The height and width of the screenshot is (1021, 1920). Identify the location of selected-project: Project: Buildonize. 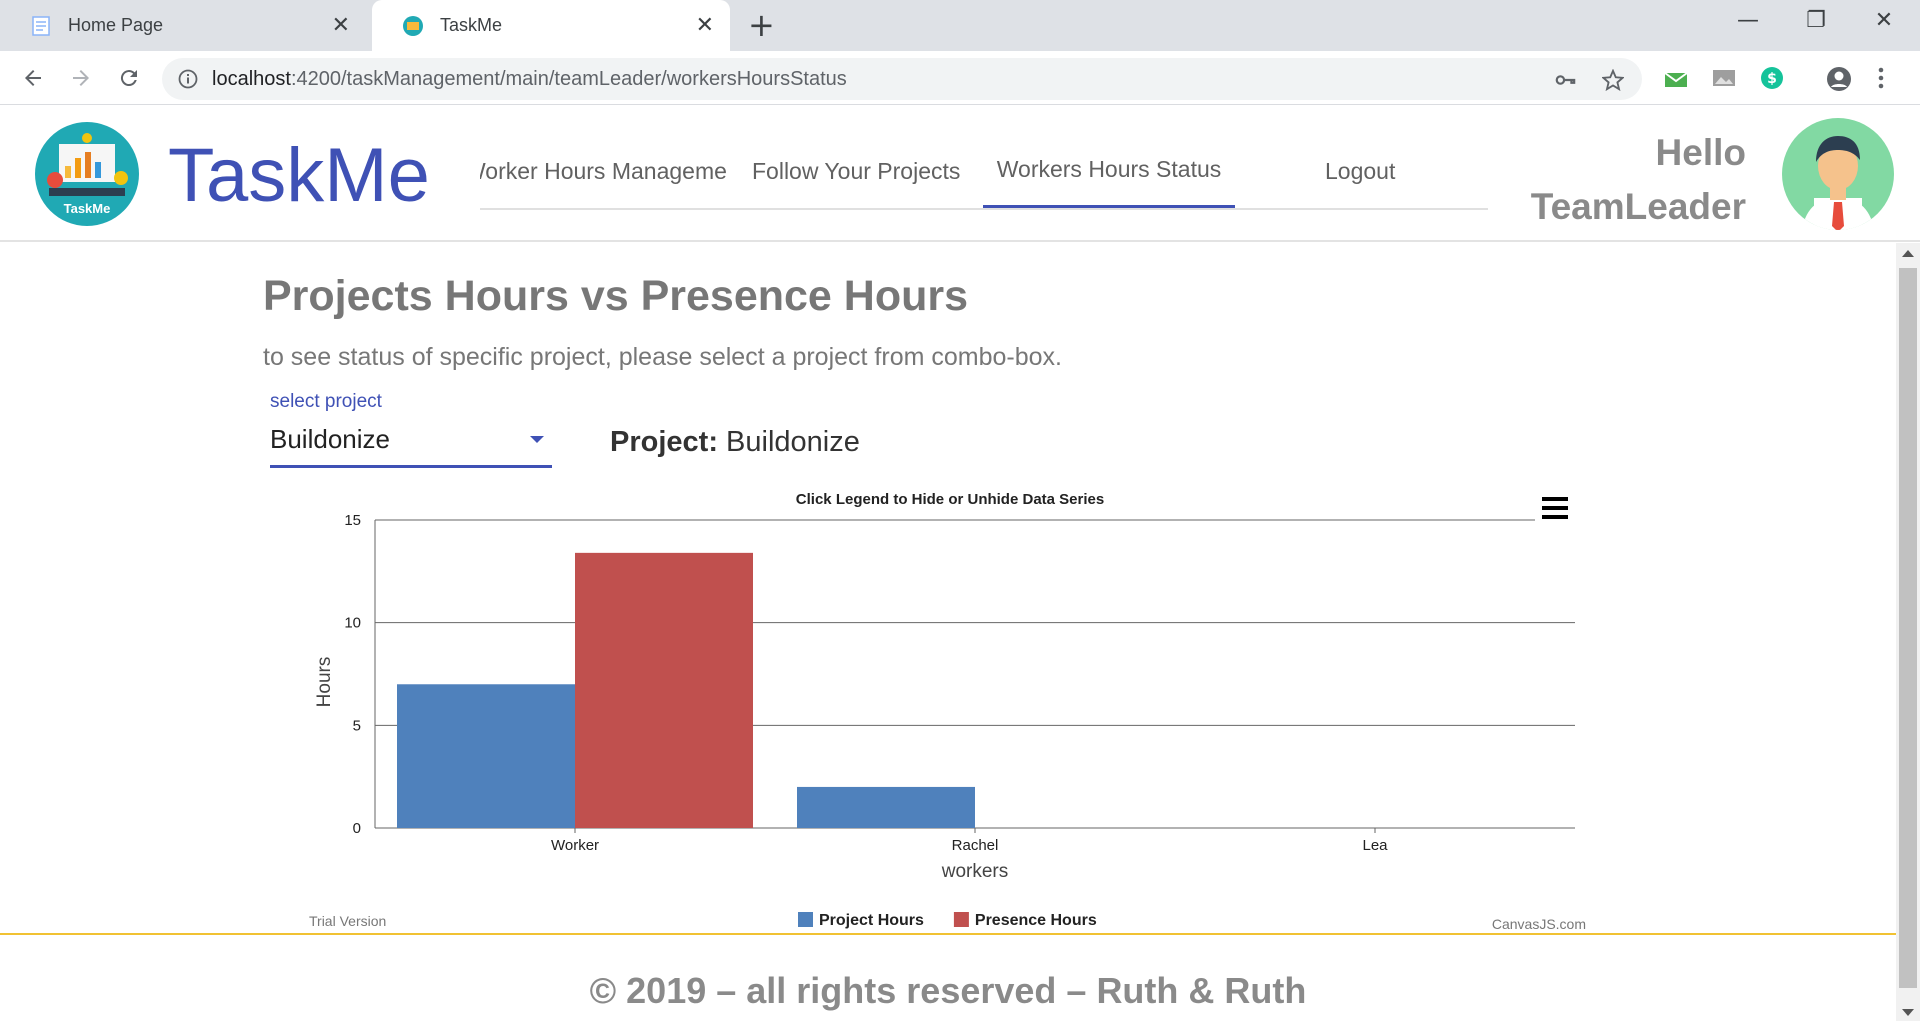
(735, 442).